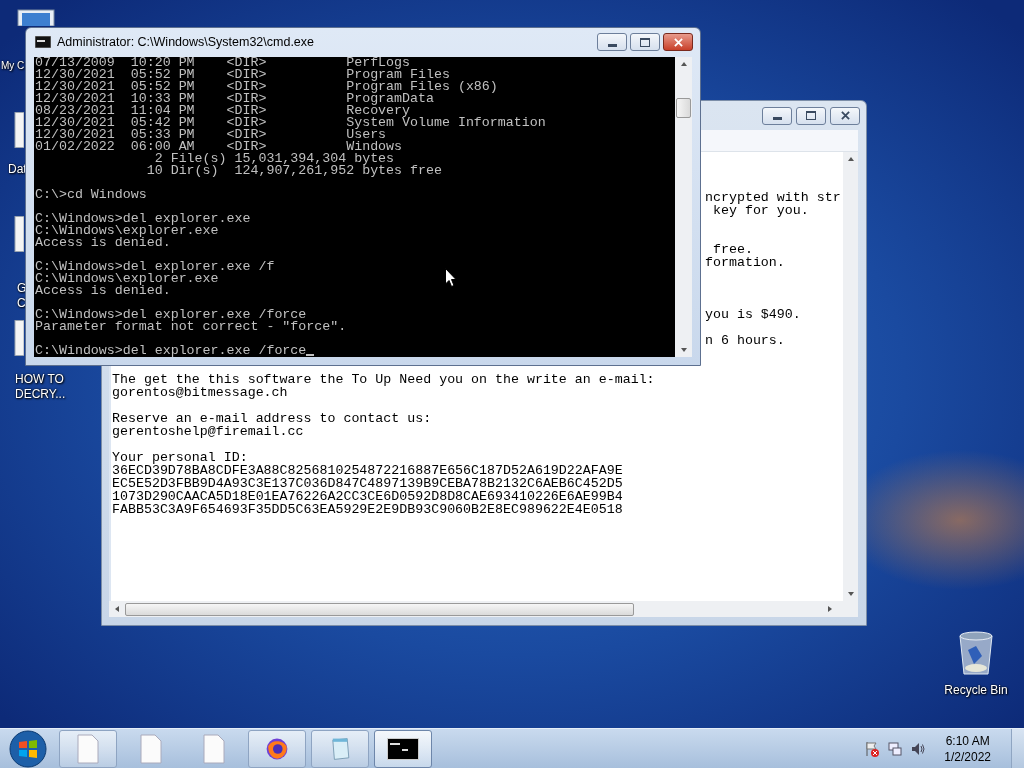 Image resolution: width=1024 pixels, height=768 pixels. I want to click on text-line: 1073D290CAACA5D18E01EA76226A2CC3CE6D0592D8D8CAE693410226E6AE99B4, so click(367, 496).